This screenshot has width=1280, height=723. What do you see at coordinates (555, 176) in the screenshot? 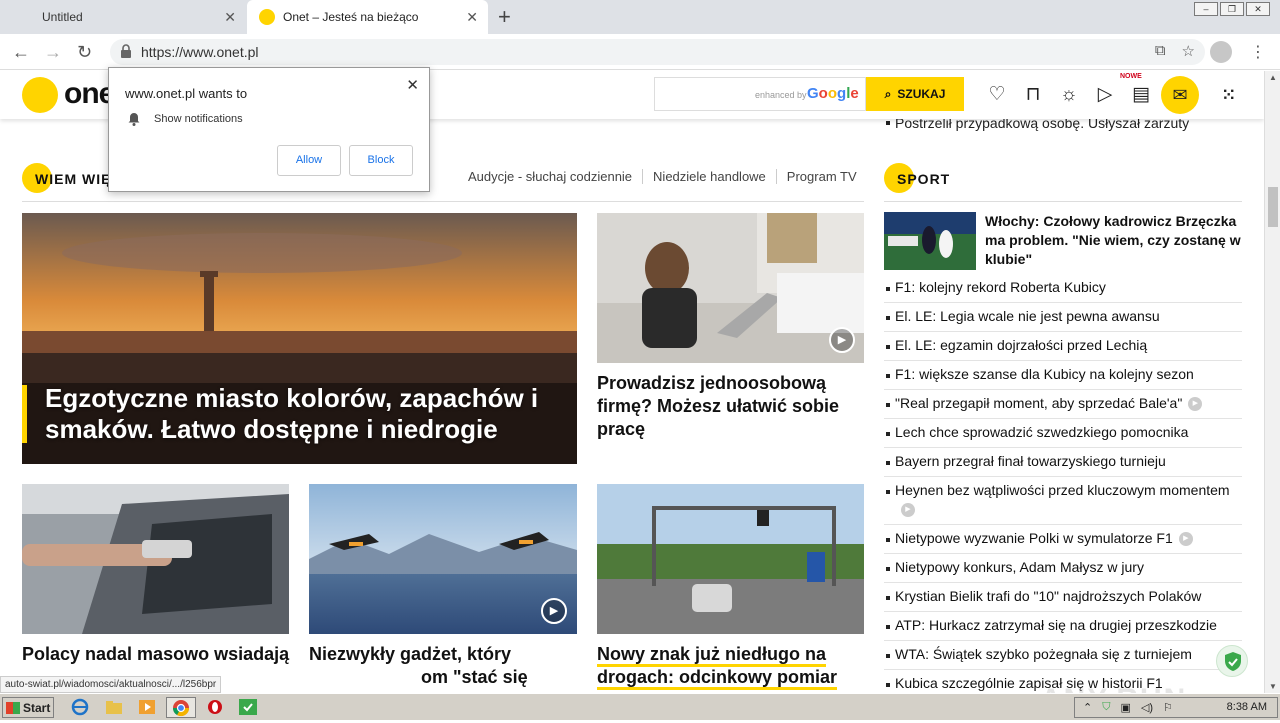
I see `section-link: Audycje - słuchaj codziennie` at bounding box center [555, 176].